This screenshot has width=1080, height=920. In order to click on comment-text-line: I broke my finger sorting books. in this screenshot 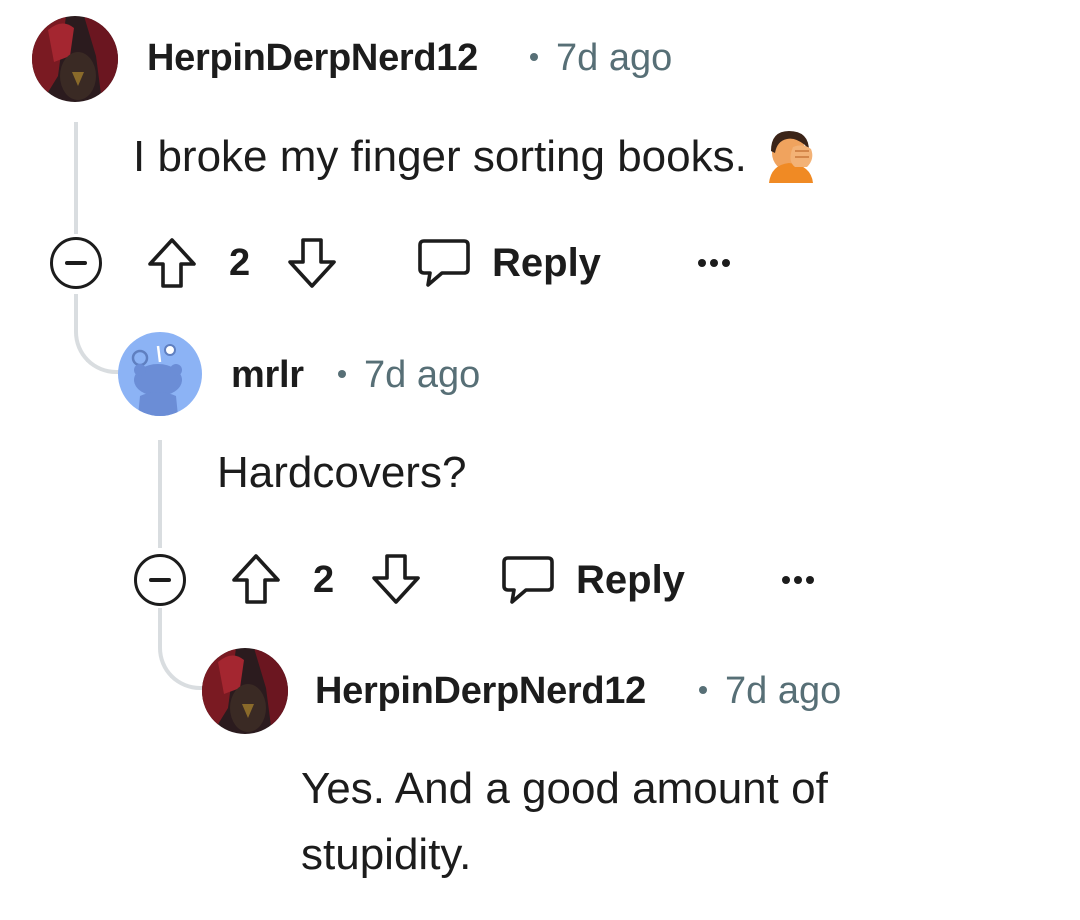, I will do `click(440, 156)`.